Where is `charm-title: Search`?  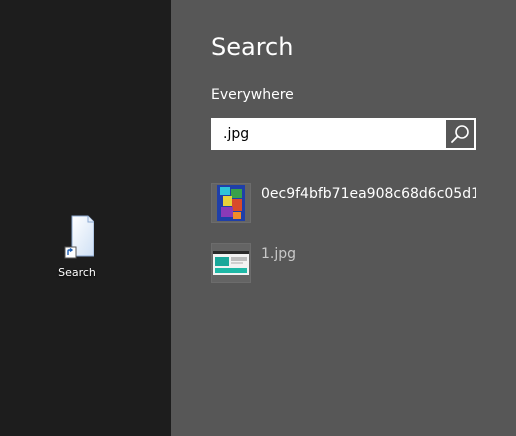 charm-title: Search is located at coordinates (252, 47).